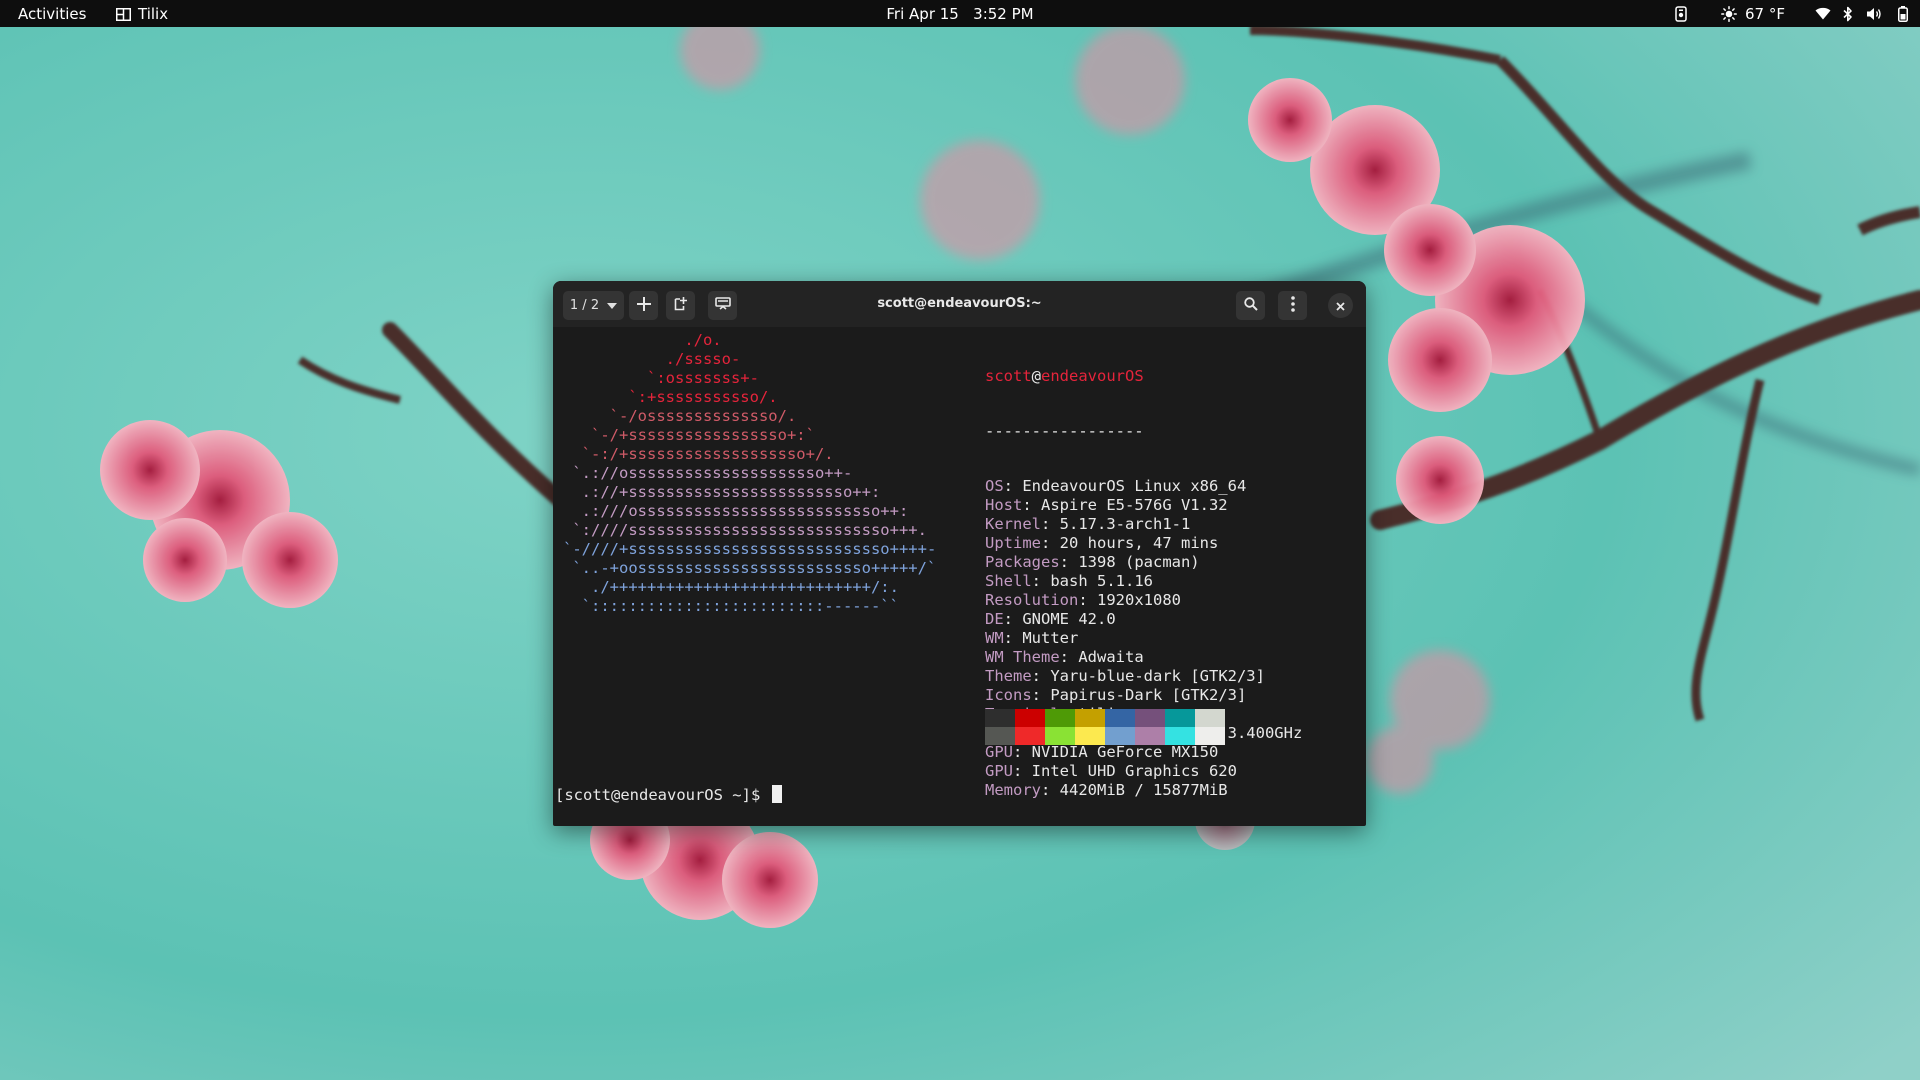 The height and width of the screenshot is (1080, 1920). I want to click on app-menu-tilix: Tilix, so click(142, 14).